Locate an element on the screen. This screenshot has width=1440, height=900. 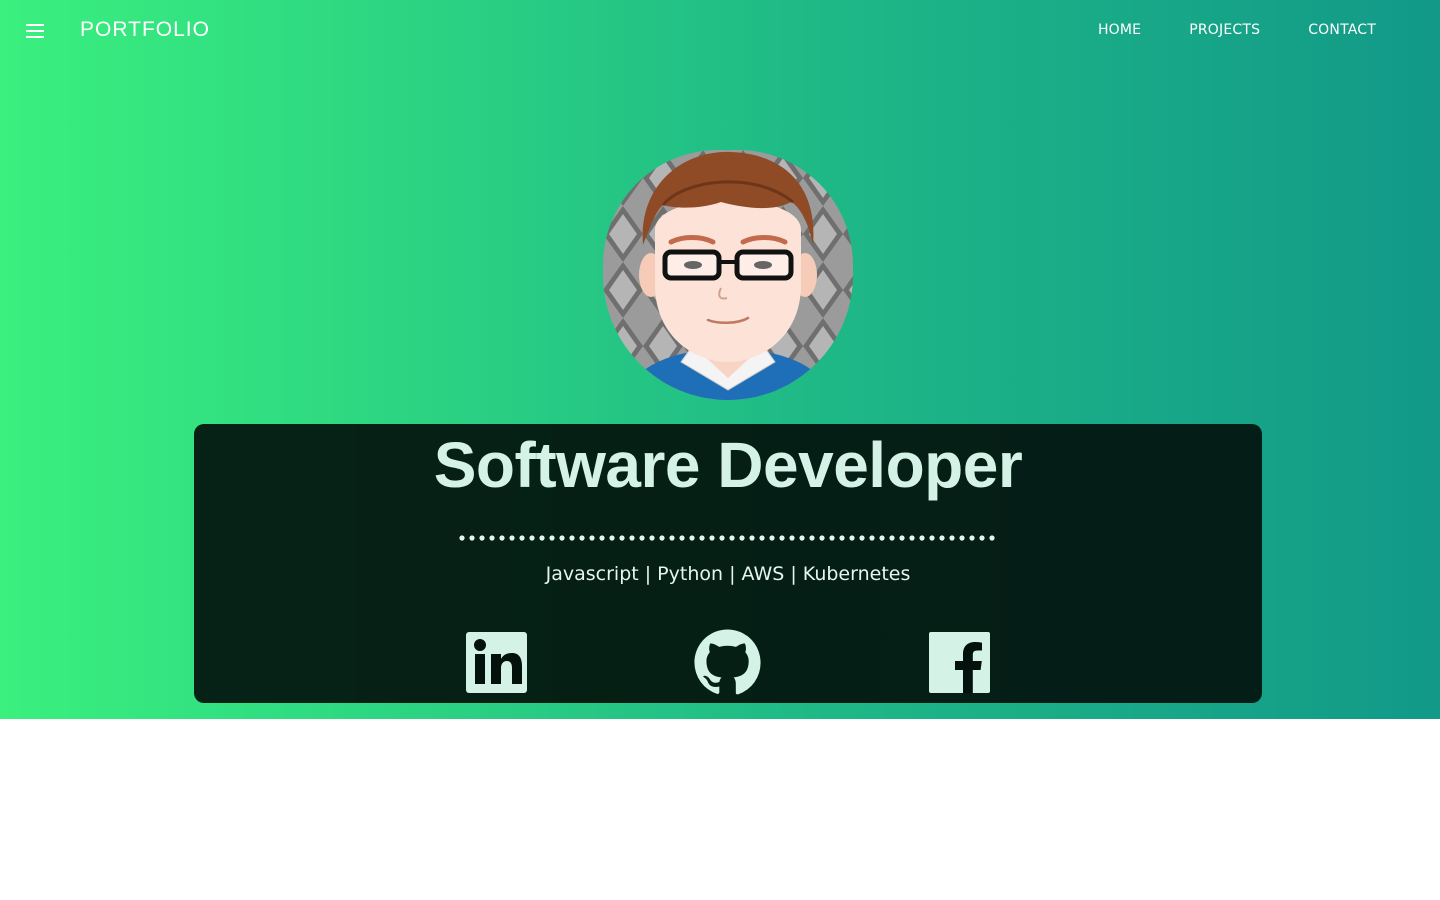
navbar: PORTFOLIO HOME PROJECTS CONTACT is located at coordinates (720, 32).